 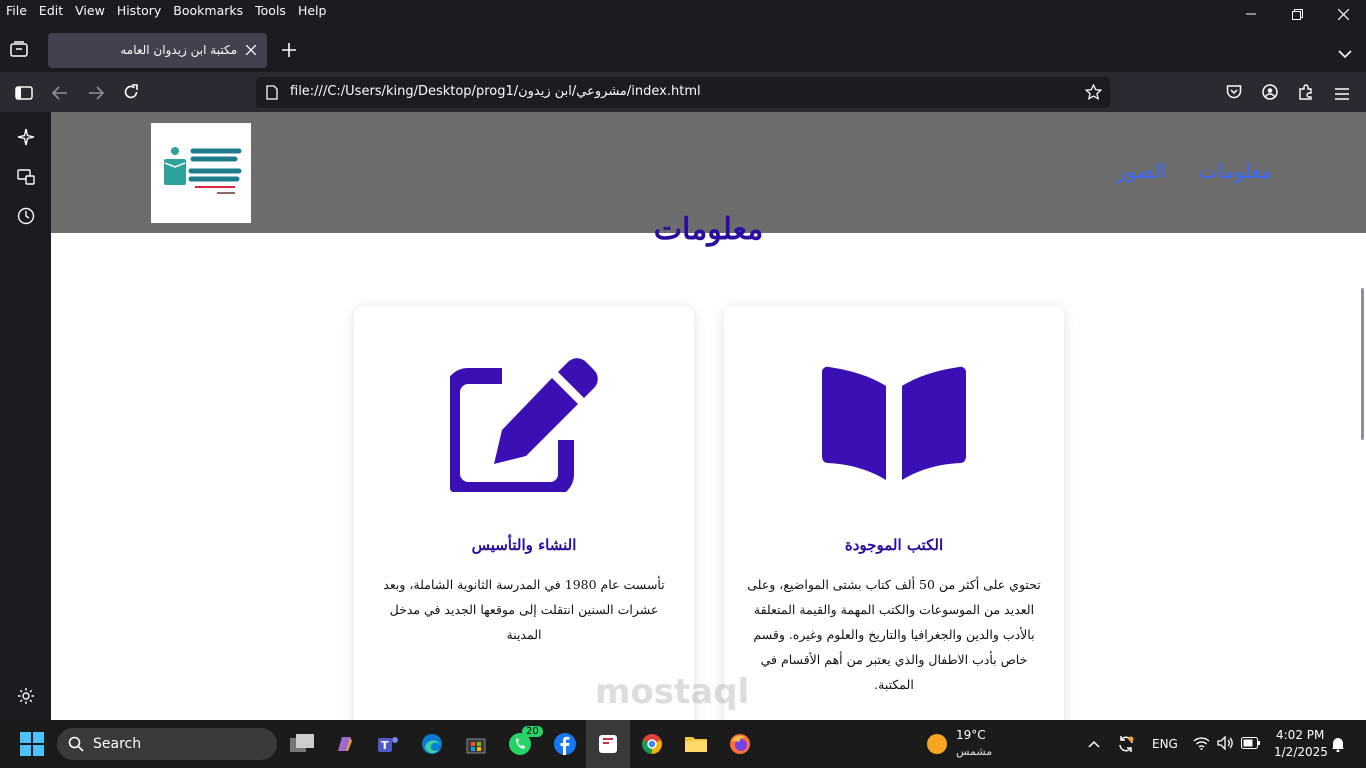 I want to click on teams-icon: T, so click(x=388, y=744).